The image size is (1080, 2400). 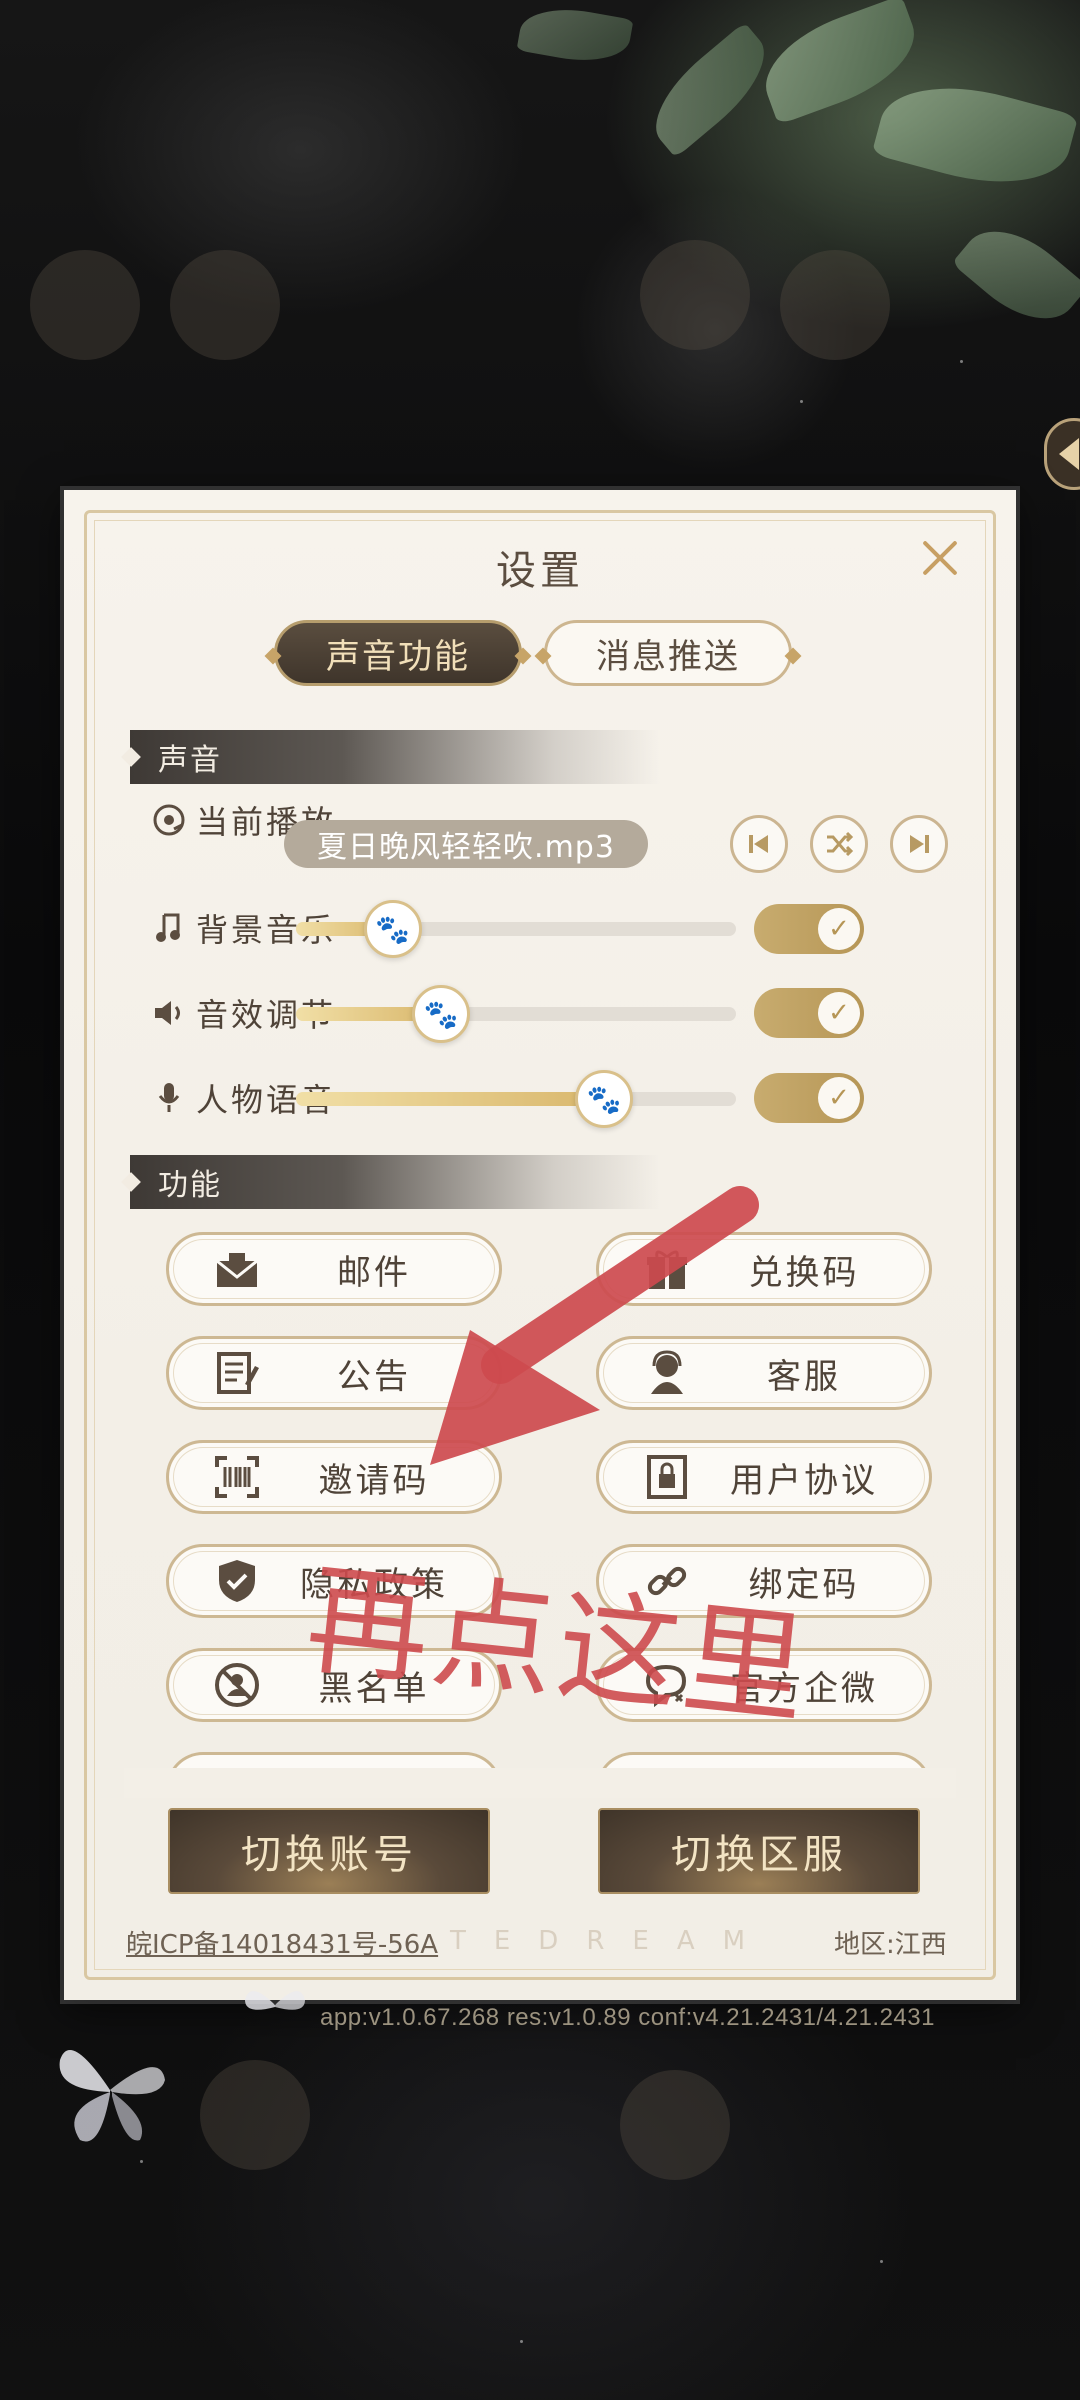 I want to click on music-note-icon, so click(x=169, y=928).